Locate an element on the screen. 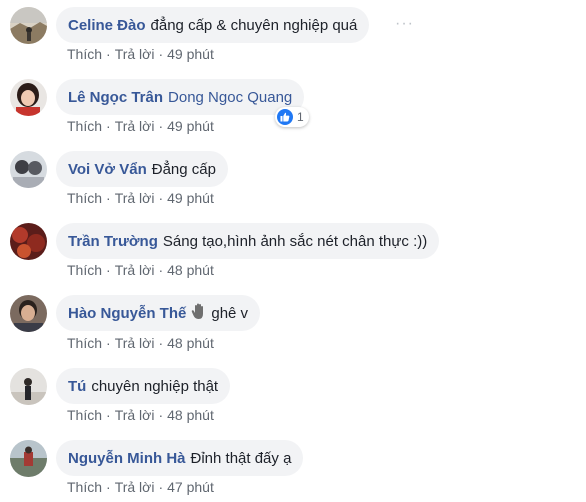 This screenshot has height=502, width=586. comment-author: Hào Nguyễn Thế is located at coordinates (127, 313).